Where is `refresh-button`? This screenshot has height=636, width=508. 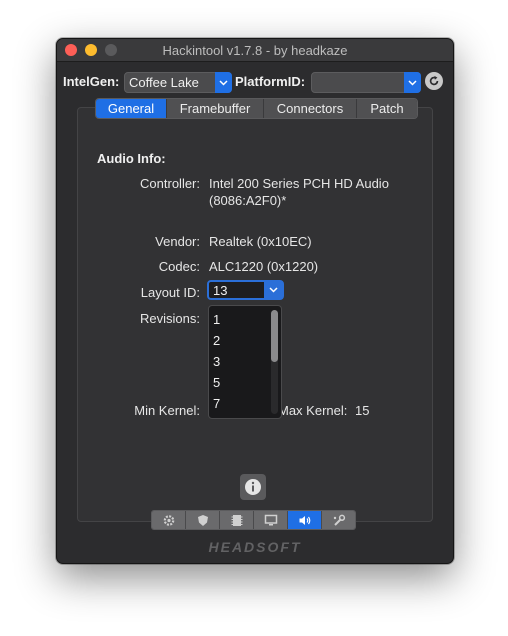 refresh-button is located at coordinates (434, 81).